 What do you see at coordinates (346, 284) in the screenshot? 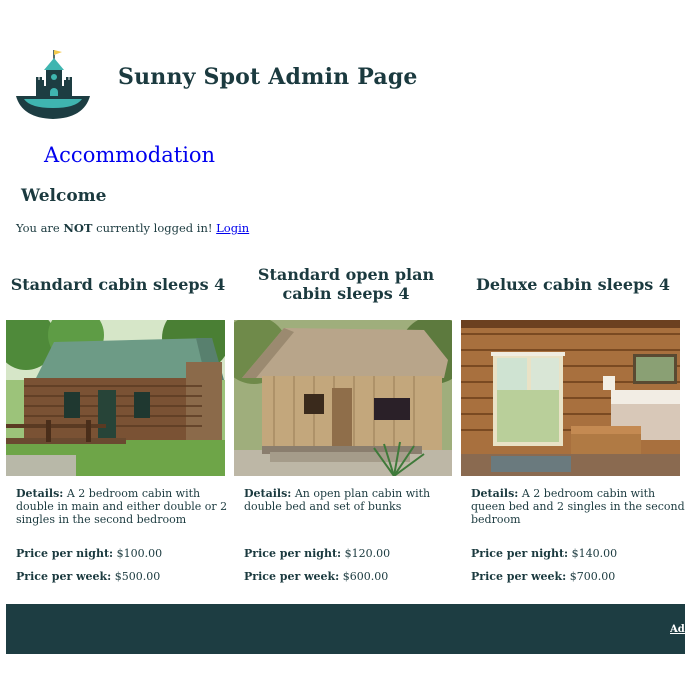
I see `cabin-title: Standard open plan cabin sleeps 4` at bounding box center [346, 284].